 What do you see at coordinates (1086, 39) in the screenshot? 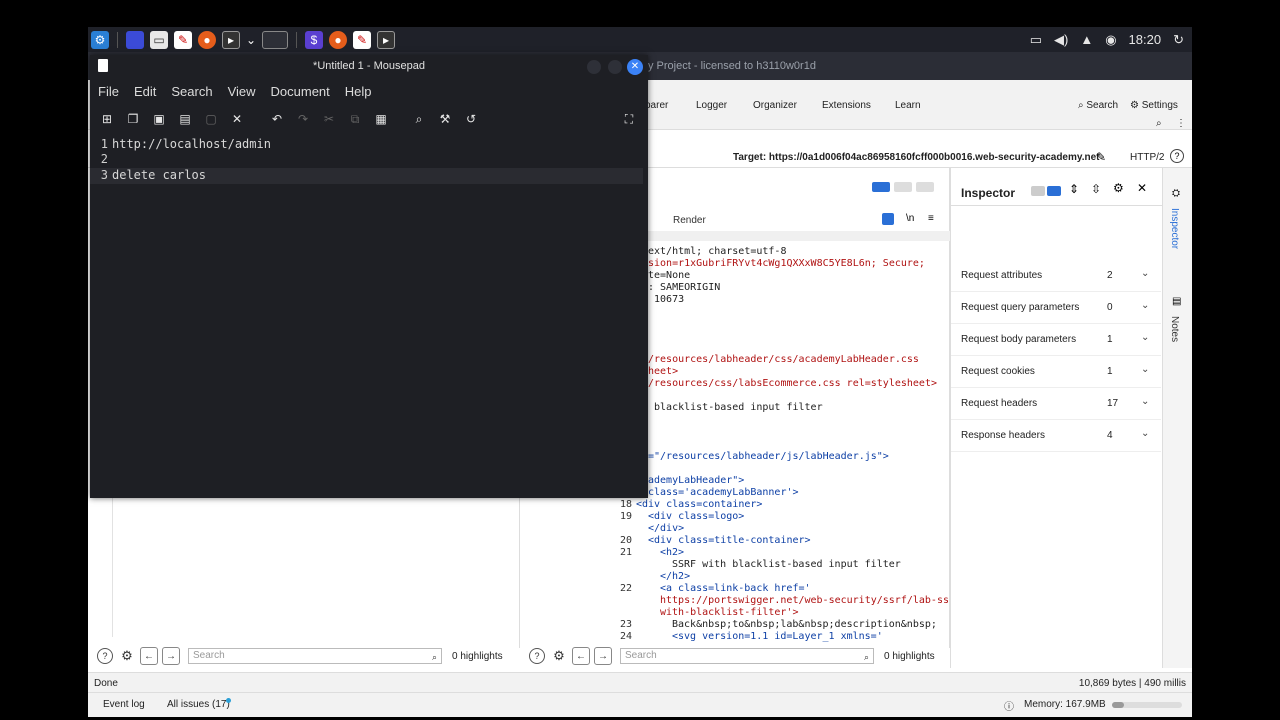
I see `notification-bell-icon: ▲` at bounding box center [1086, 39].